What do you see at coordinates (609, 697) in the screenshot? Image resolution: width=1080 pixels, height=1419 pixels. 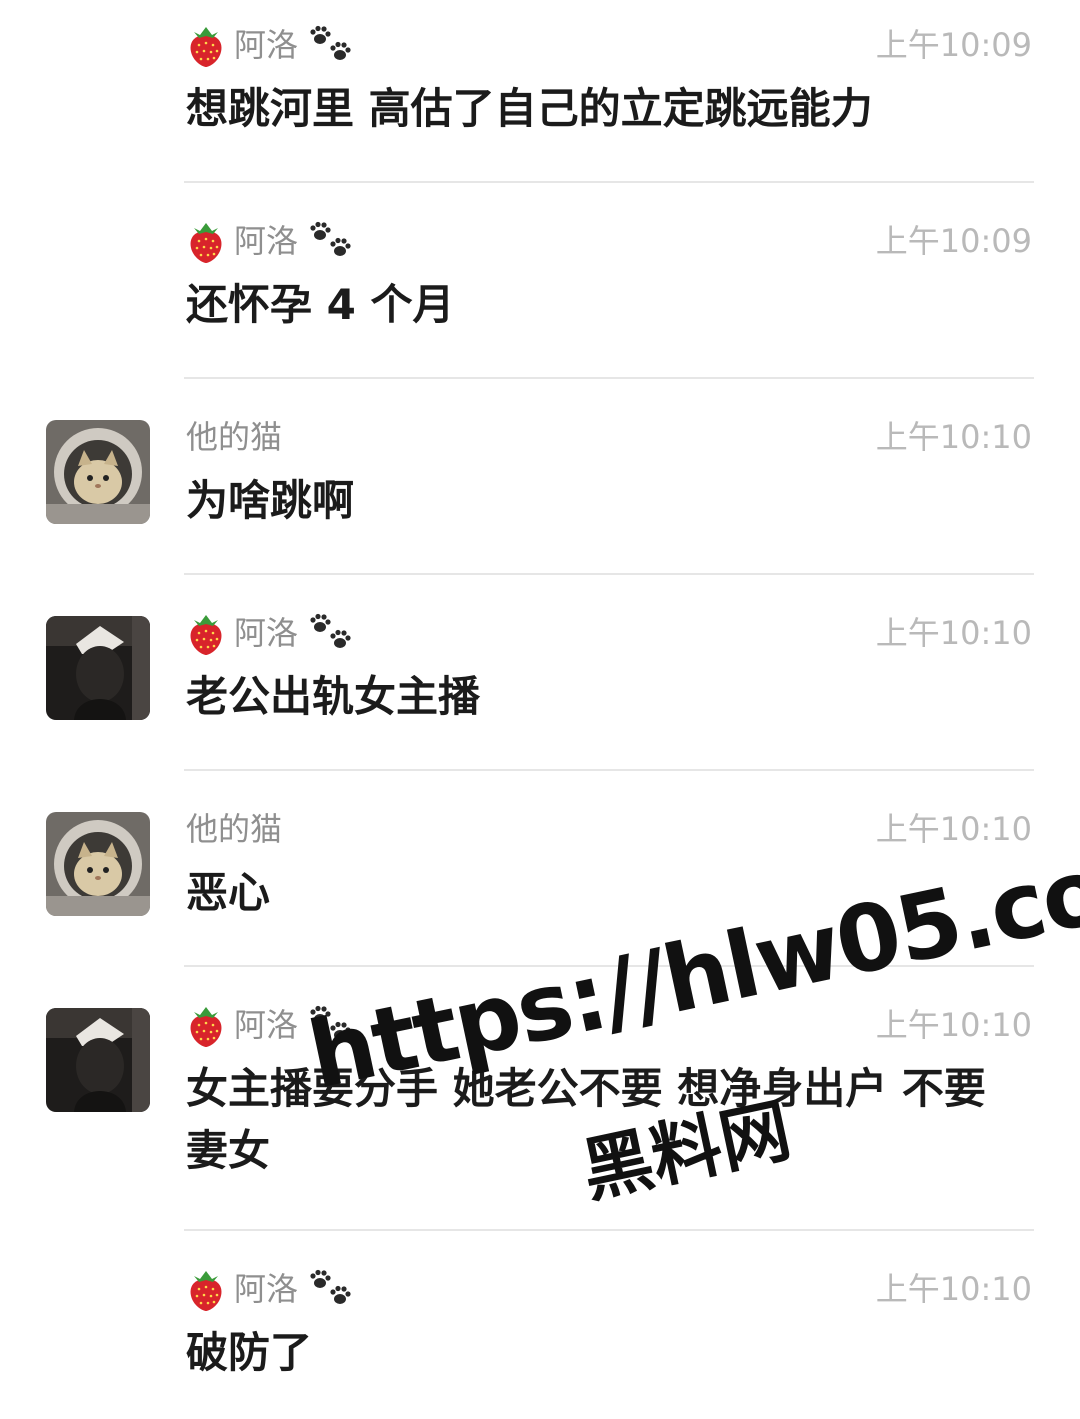 I see `message-text: 老公出轨女主播` at bounding box center [609, 697].